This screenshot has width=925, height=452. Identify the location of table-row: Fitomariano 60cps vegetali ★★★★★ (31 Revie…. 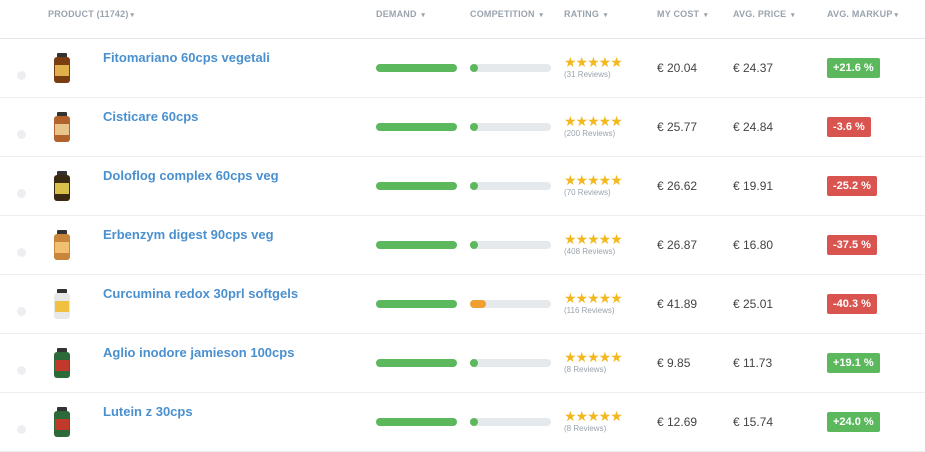
(462, 68).